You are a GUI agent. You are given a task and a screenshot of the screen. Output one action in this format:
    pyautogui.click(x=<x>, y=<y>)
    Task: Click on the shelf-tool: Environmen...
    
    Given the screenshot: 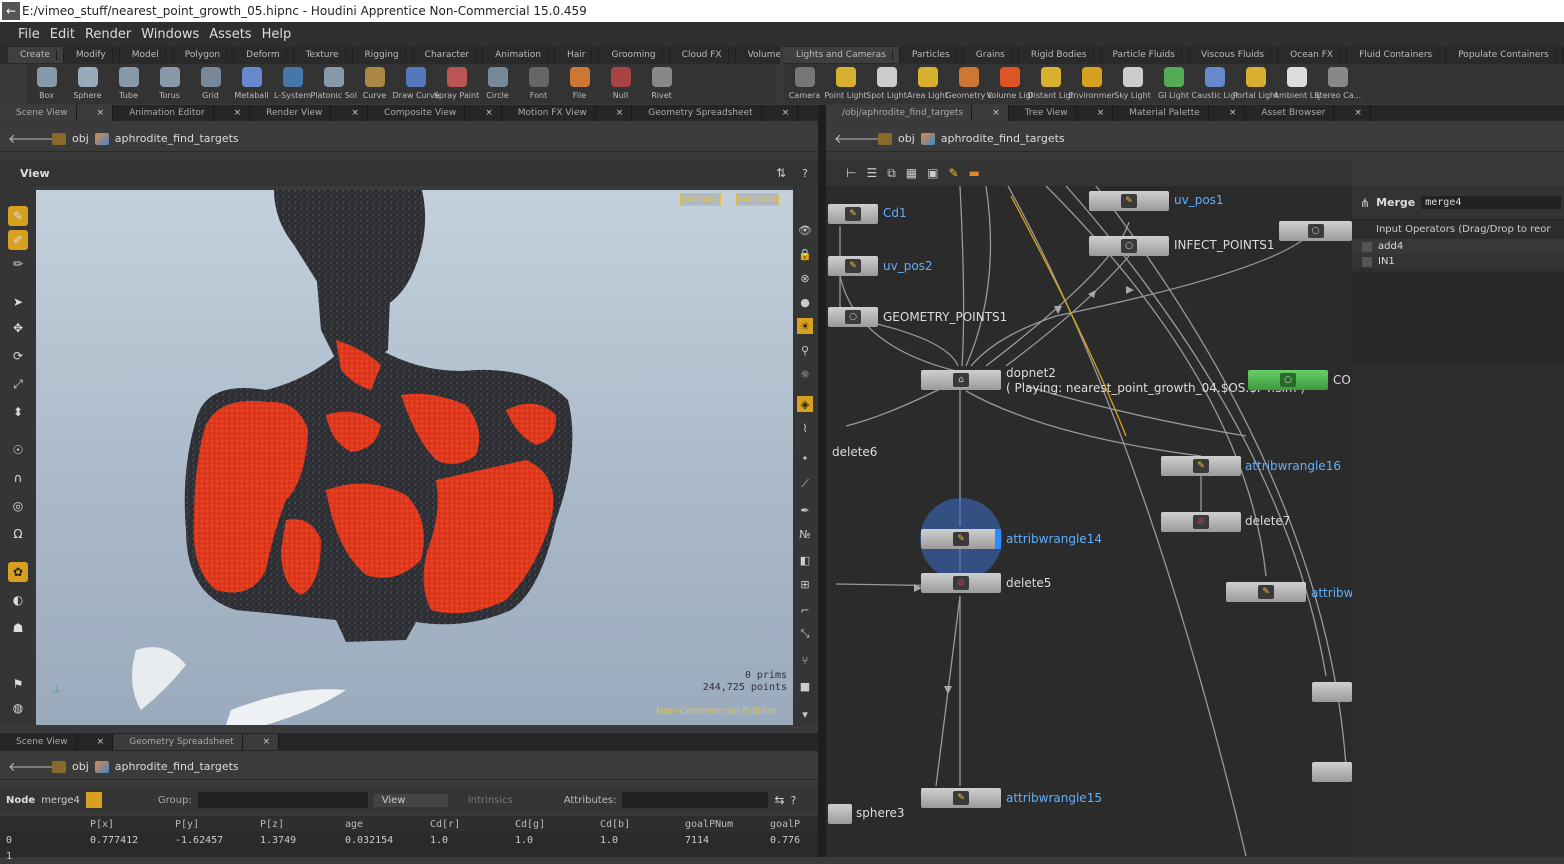 What is the action you would take?
    pyautogui.click(x=1092, y=84)
    